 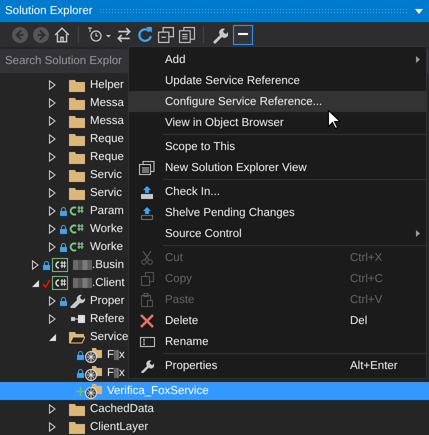 I want to click on item-label: Service, so click(x=109, y=337).